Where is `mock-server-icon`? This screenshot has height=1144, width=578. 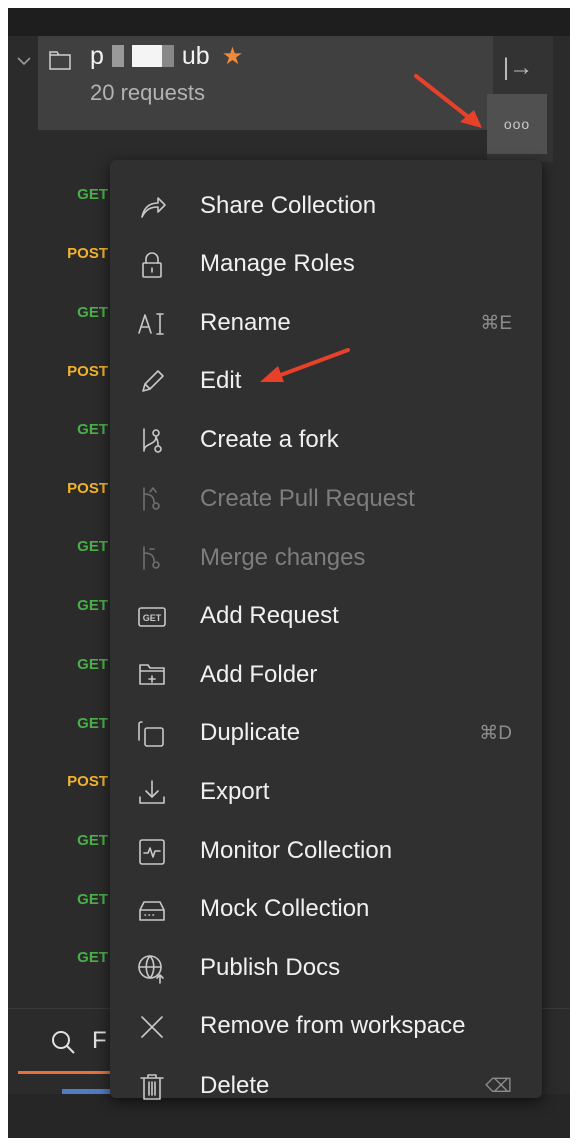 mock-server-icon is located at coordinates (152, 910).